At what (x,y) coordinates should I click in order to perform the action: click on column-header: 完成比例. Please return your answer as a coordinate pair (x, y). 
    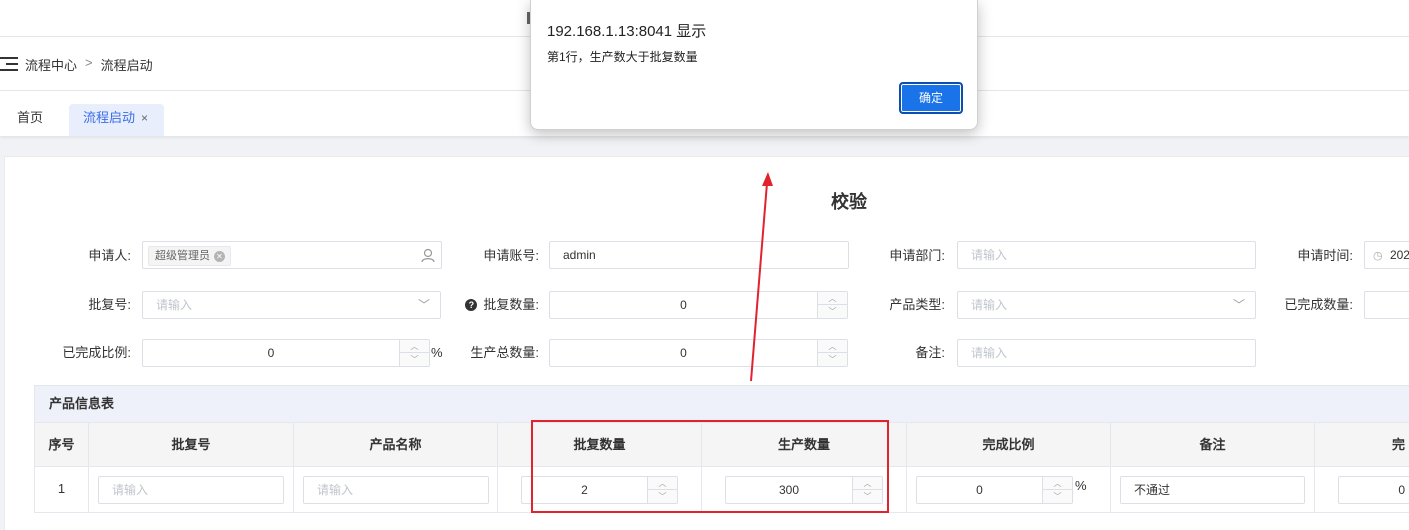
    Looking at the image, I should click on (1009, 444).